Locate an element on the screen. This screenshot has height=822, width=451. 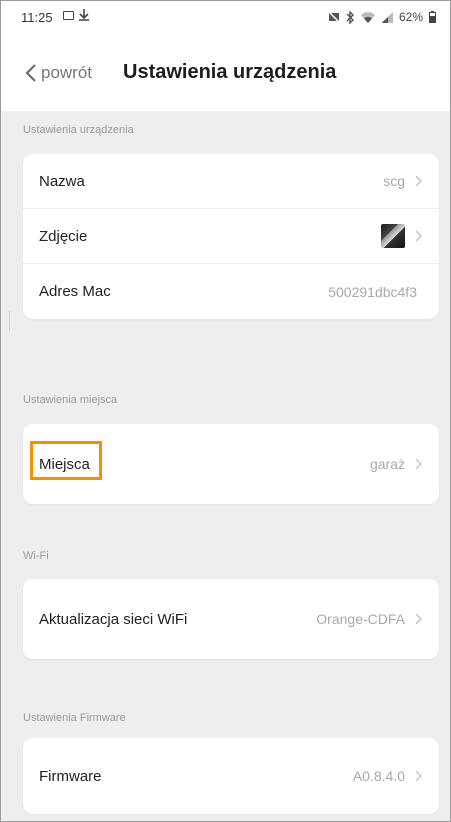
battery-icon is located at coordinates (432, 17).